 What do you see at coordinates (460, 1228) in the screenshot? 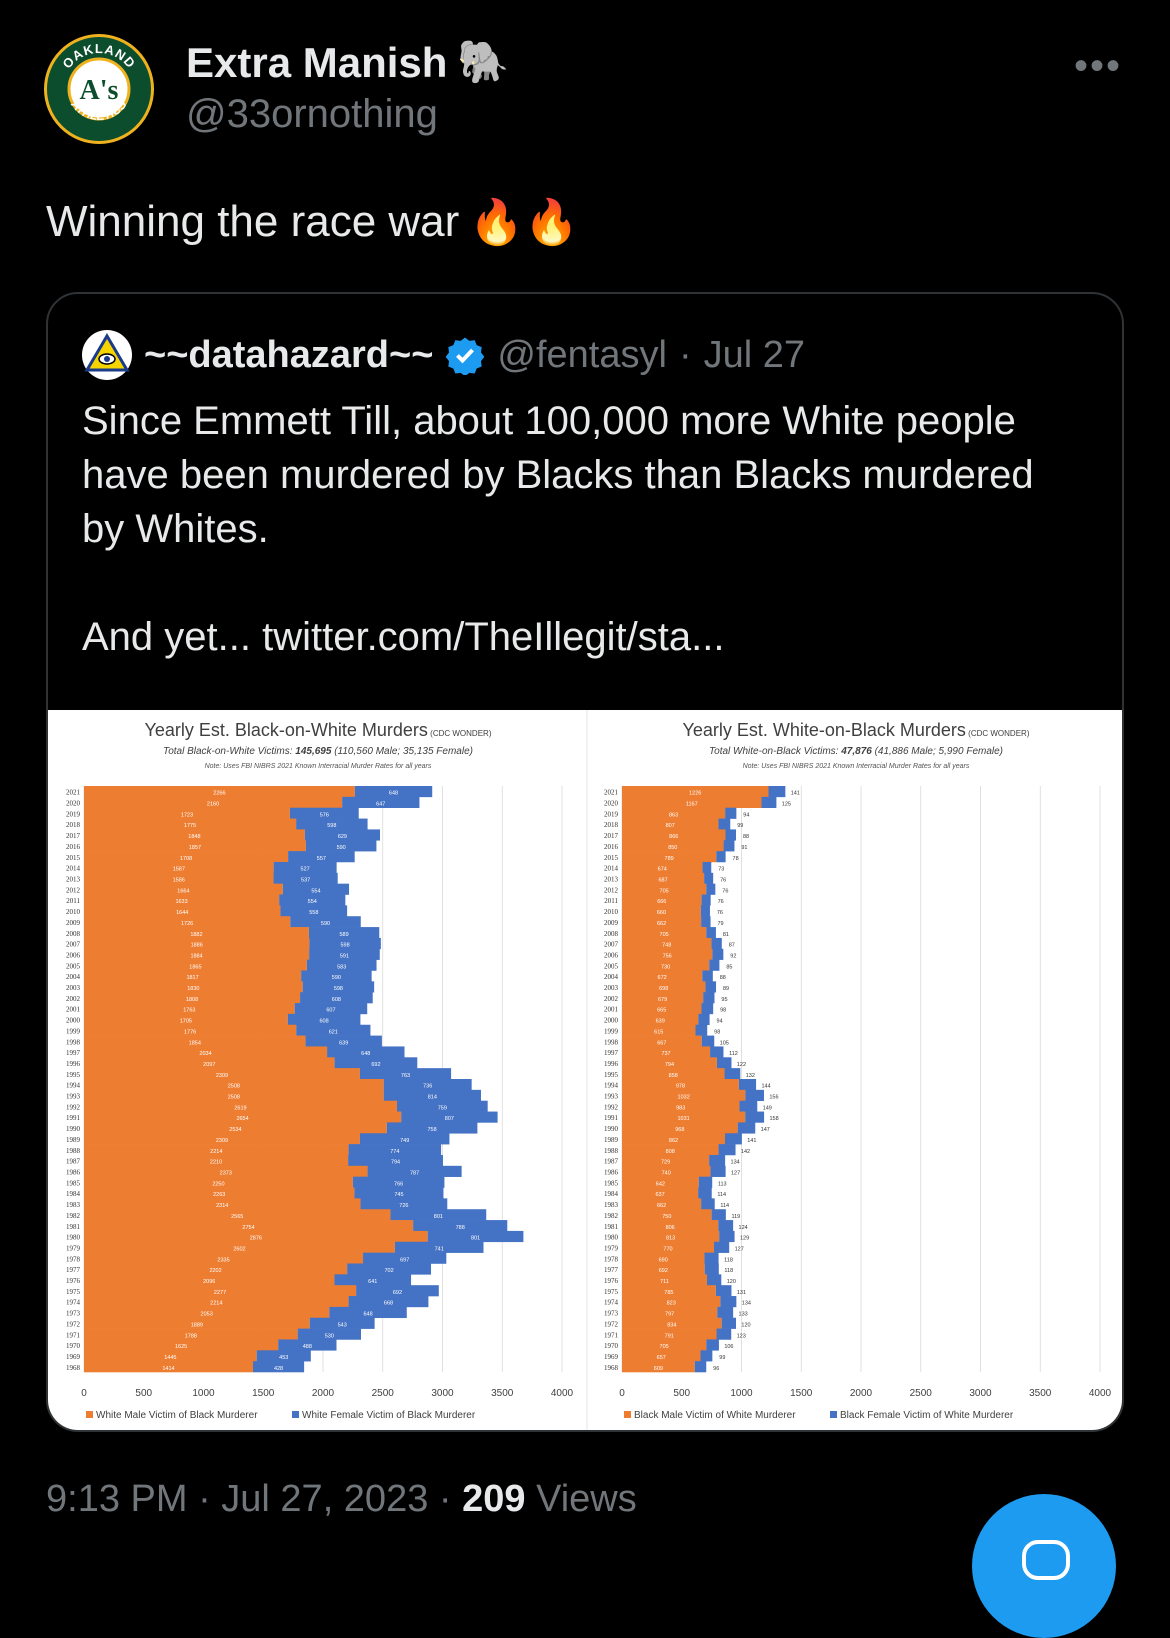
I see `data-label-female: 788` at bounding box center [460, 1228].